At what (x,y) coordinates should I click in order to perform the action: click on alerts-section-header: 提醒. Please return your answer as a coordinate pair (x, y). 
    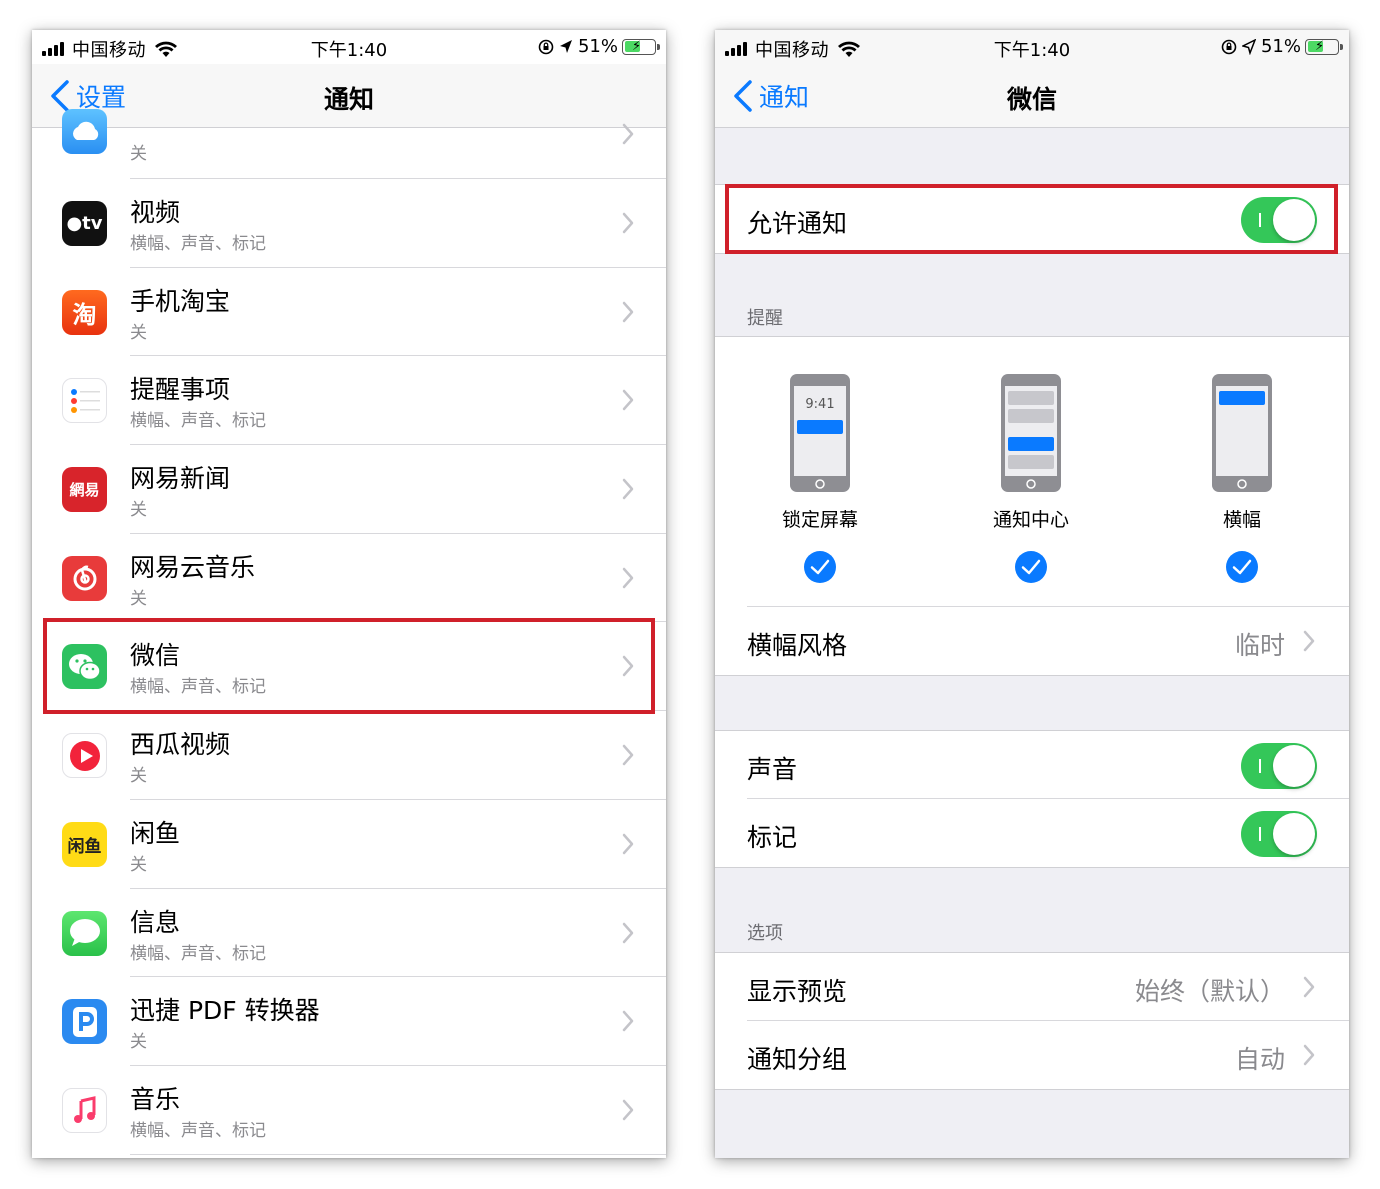
    Looking at the image, I should click on (765, 318).